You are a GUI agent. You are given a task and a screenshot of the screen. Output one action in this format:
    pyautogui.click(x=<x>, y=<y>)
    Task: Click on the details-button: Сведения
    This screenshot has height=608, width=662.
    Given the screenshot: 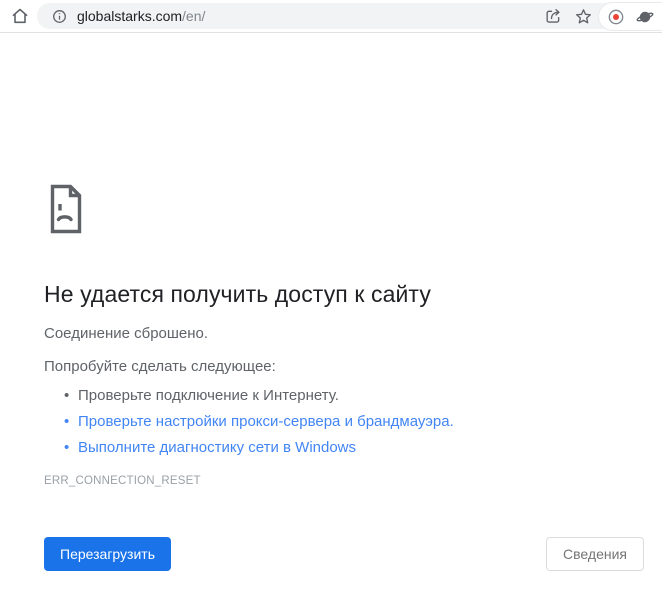 What is the action you would take?
    pyautogui.click(x=595, y=554)
    